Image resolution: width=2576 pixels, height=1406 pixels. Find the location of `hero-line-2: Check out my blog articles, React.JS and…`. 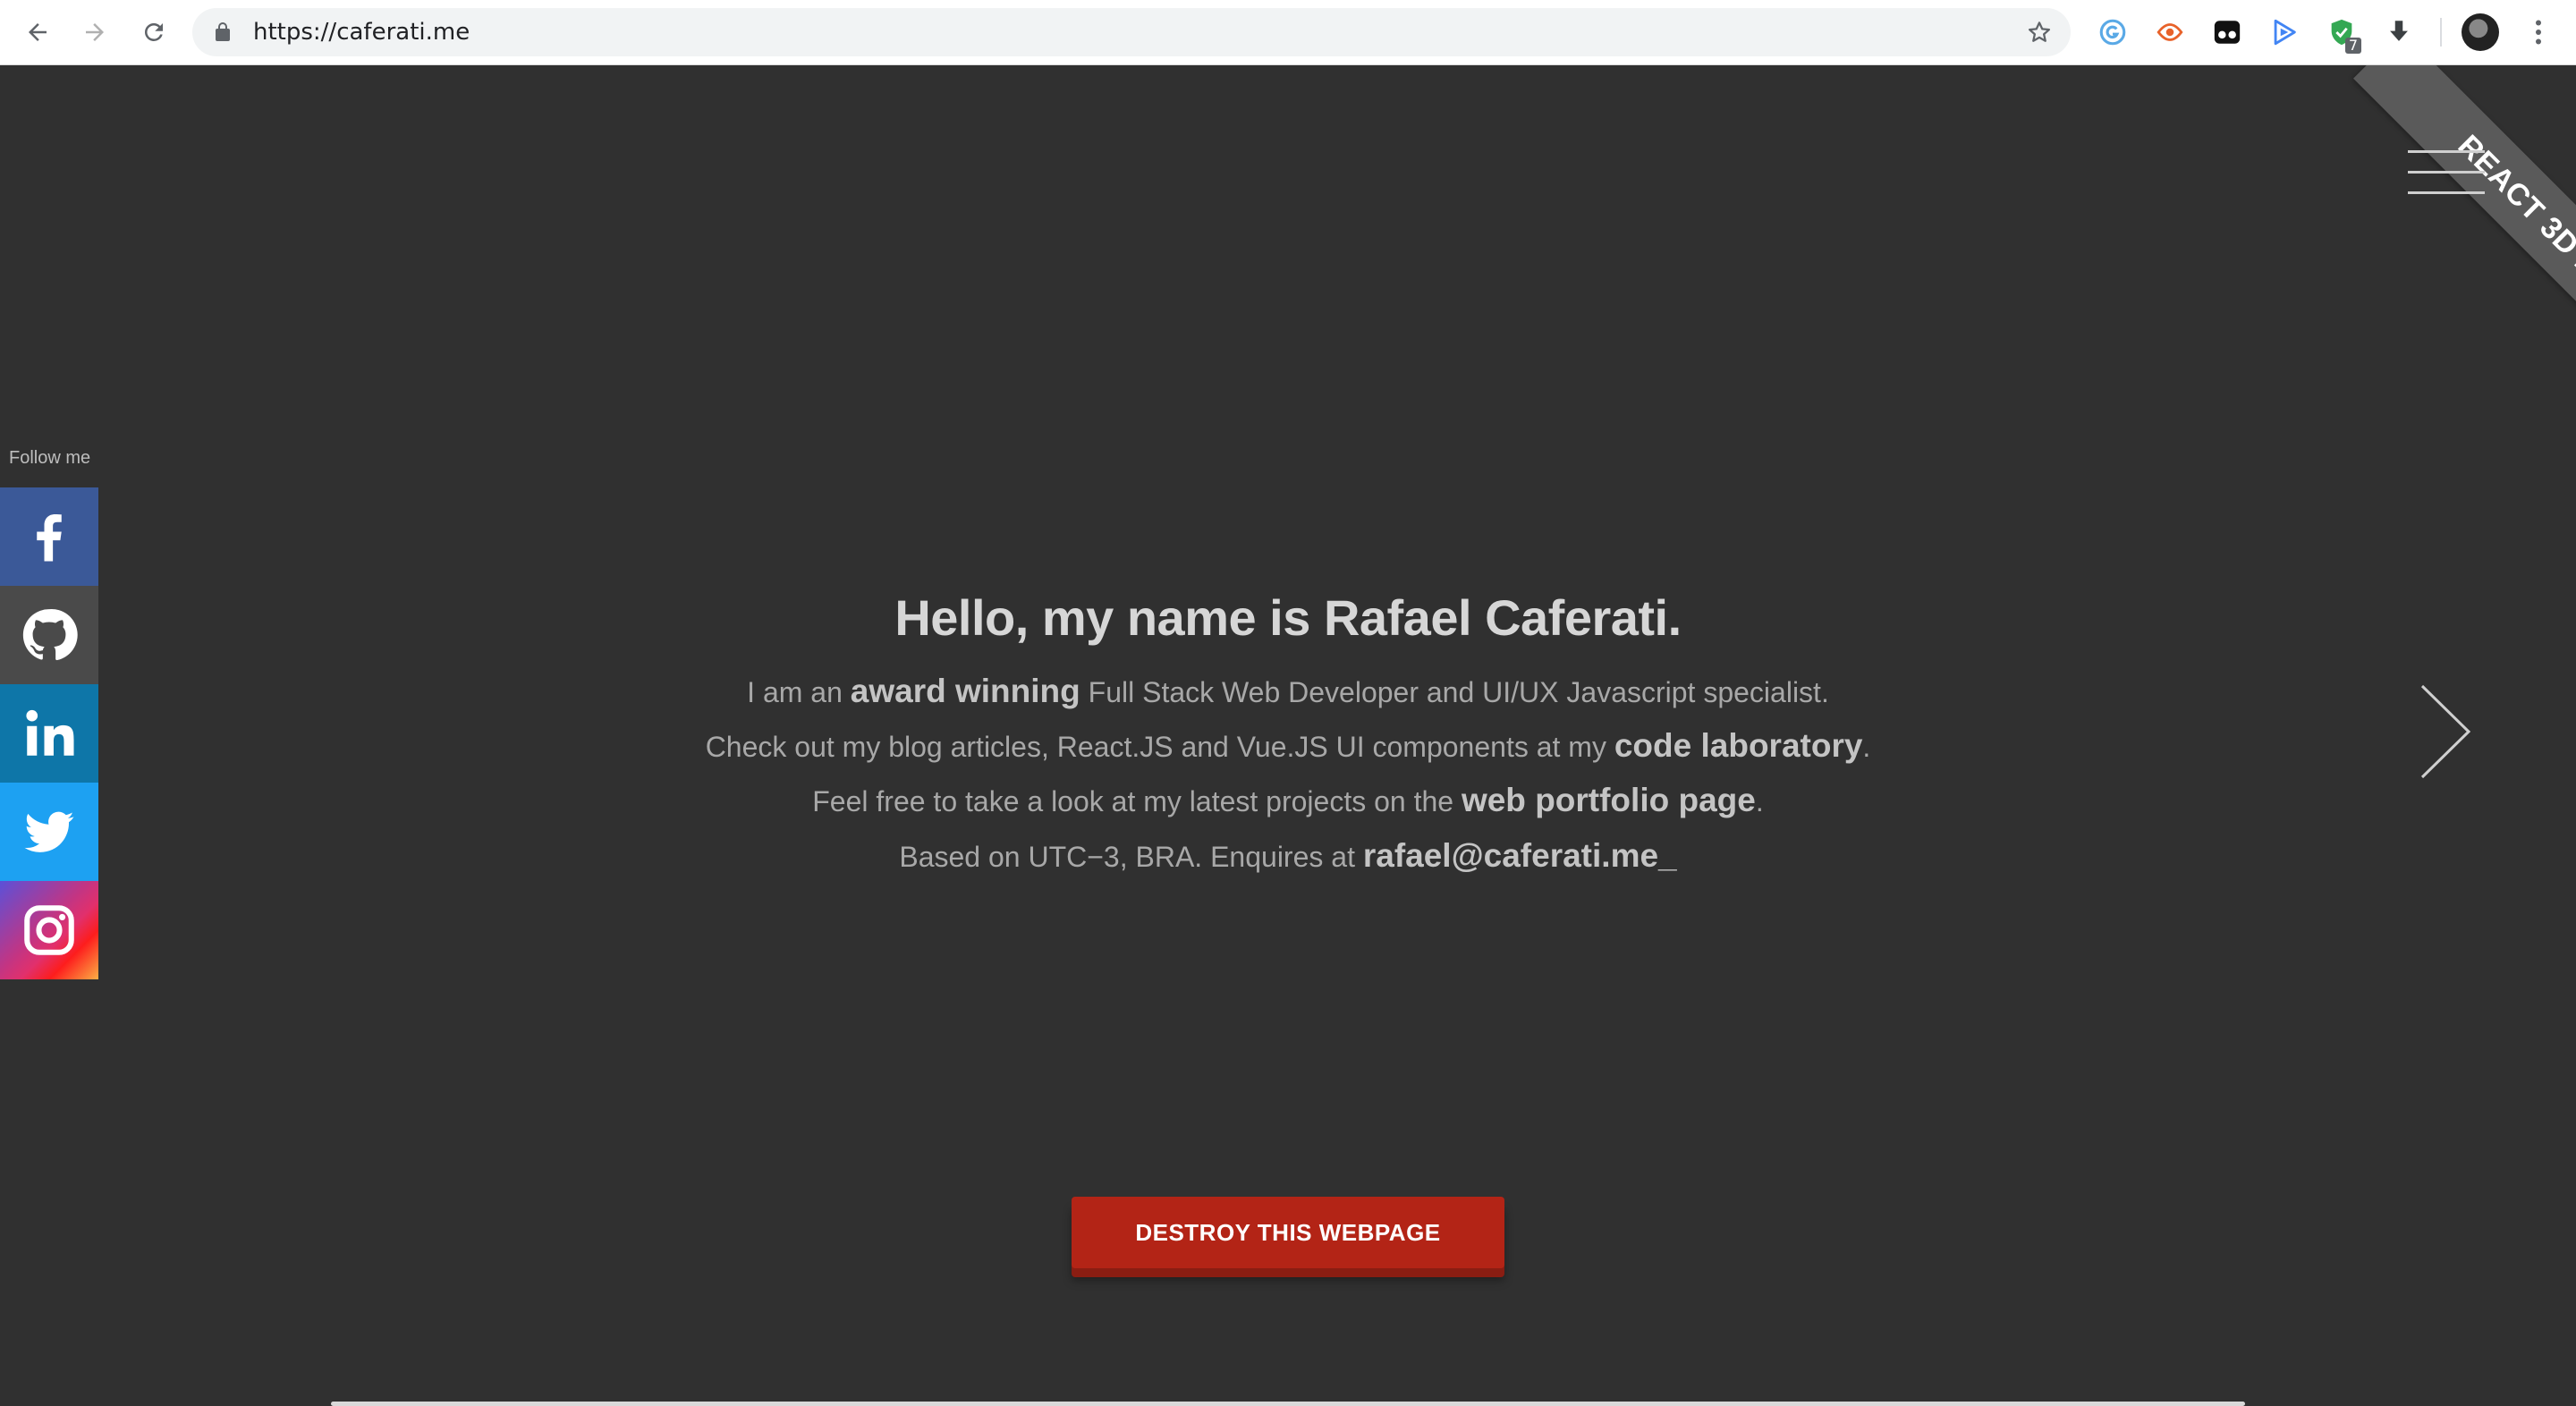

hero-line-2: Check out my blog articles, React.JS and… is located at coordinates (1288, 746).